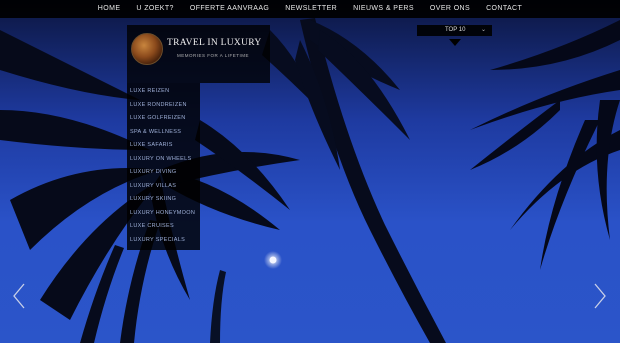  What do you see at coordinates (455, 42) in the screenshot?
I see `dropdown-pointer-icon` at bounding box center [455, 42].